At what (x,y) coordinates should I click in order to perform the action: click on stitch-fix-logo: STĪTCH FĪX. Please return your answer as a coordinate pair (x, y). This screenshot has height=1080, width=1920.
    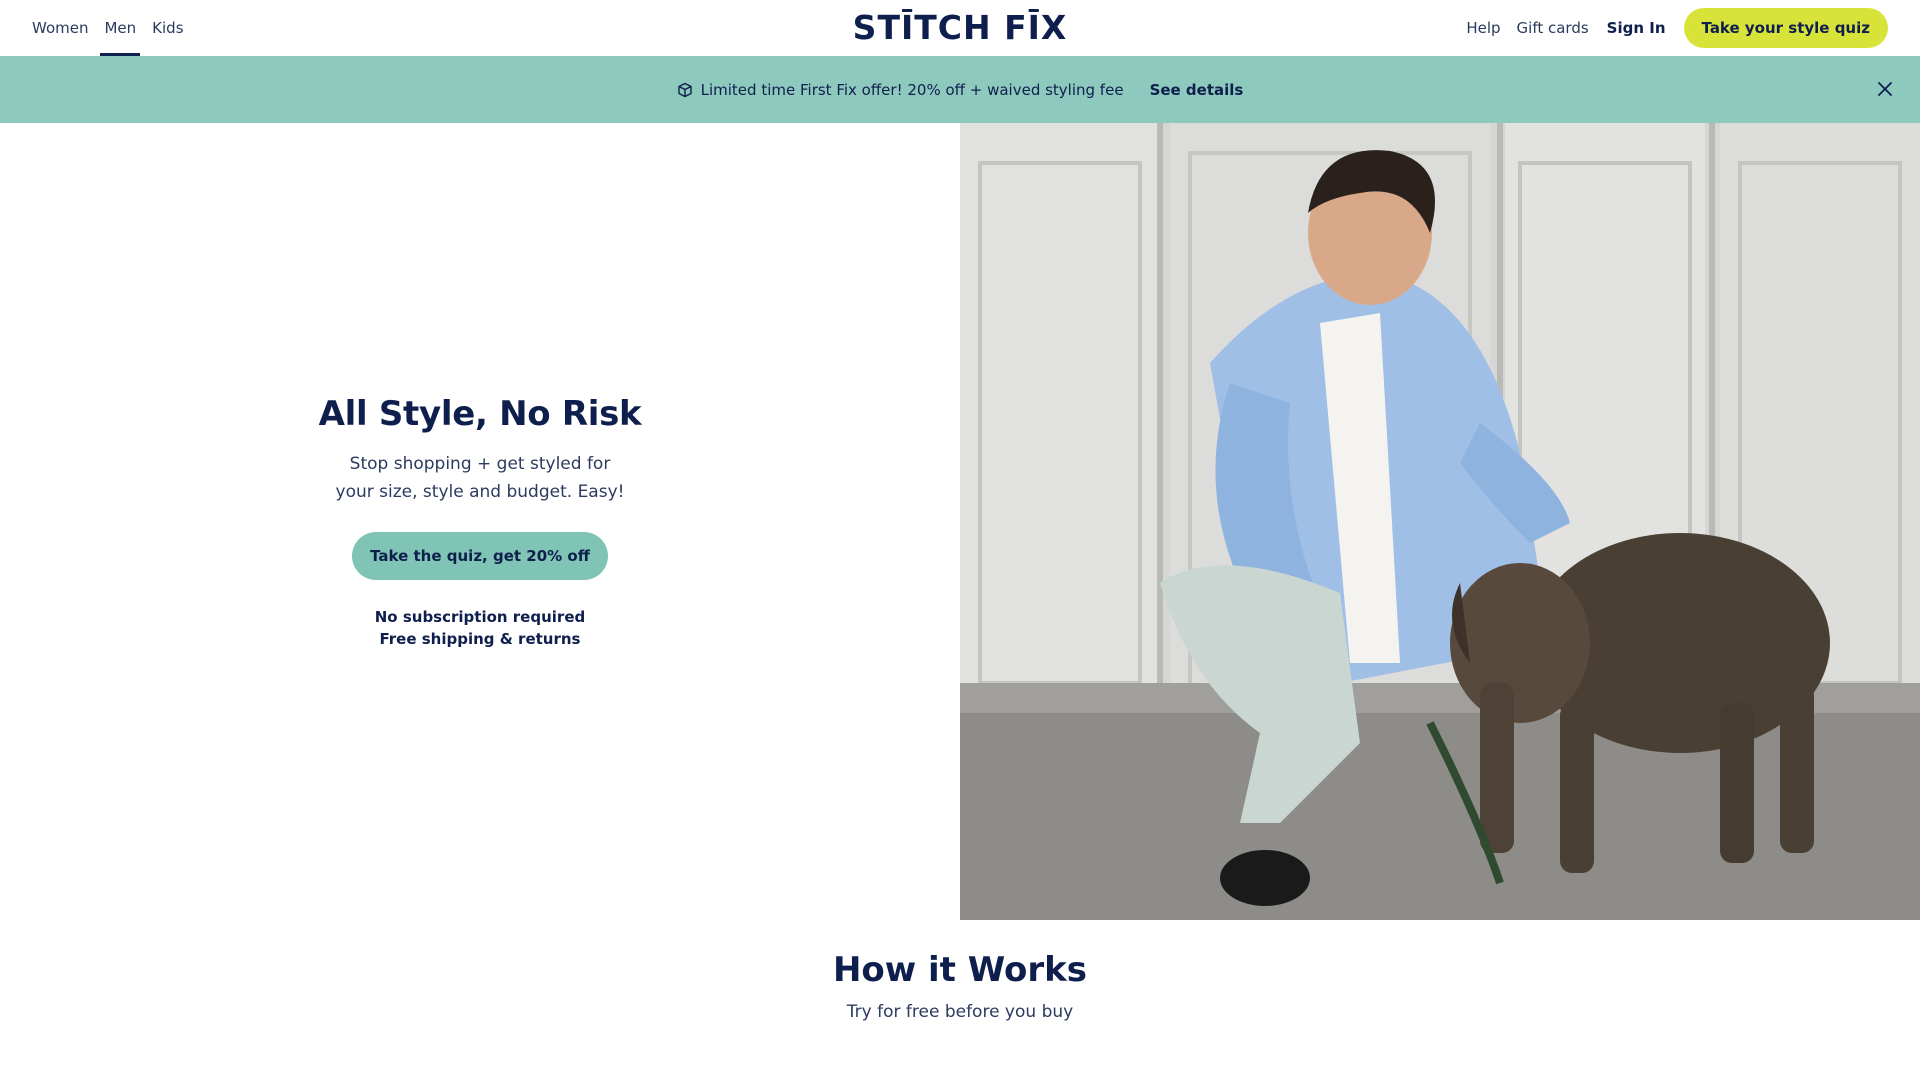
    Looking at the image, I should click on (960, 28).